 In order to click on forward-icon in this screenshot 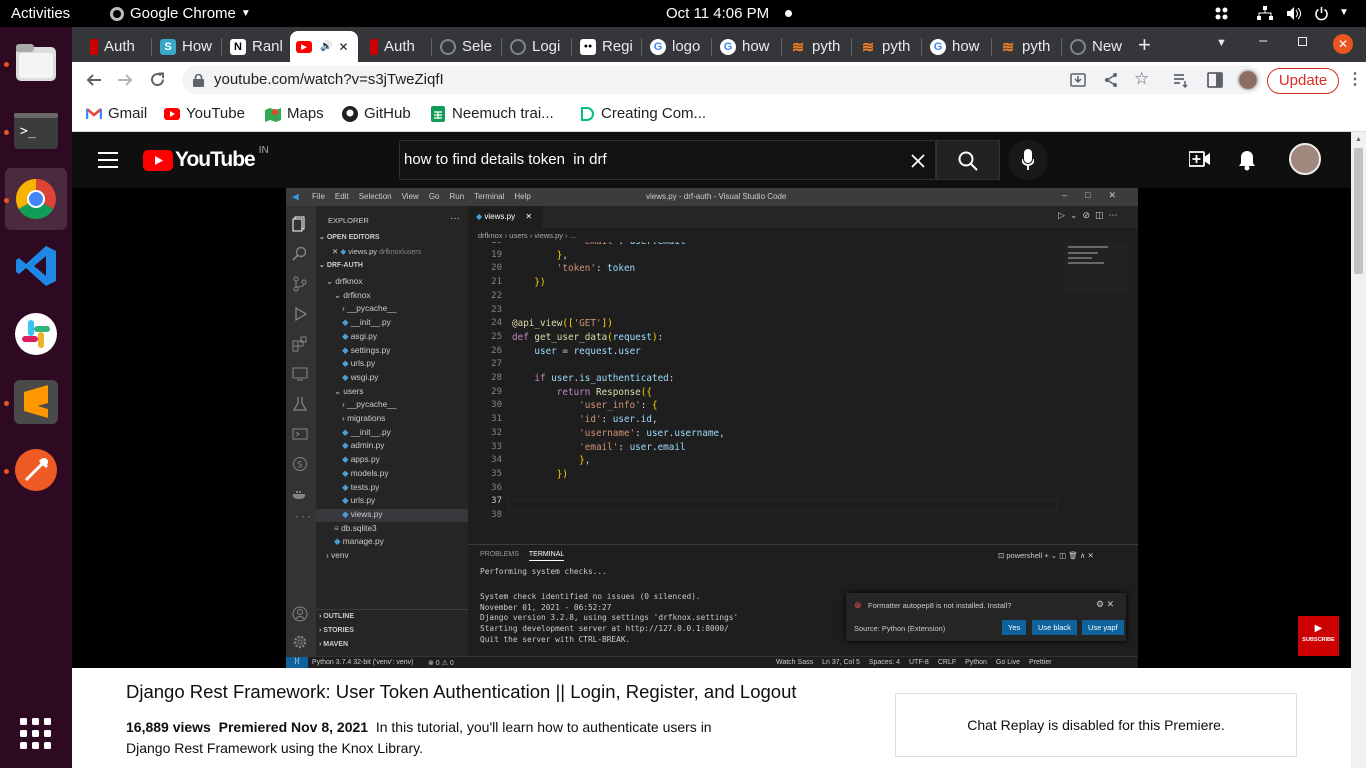, I will do `click(125, 80)`.